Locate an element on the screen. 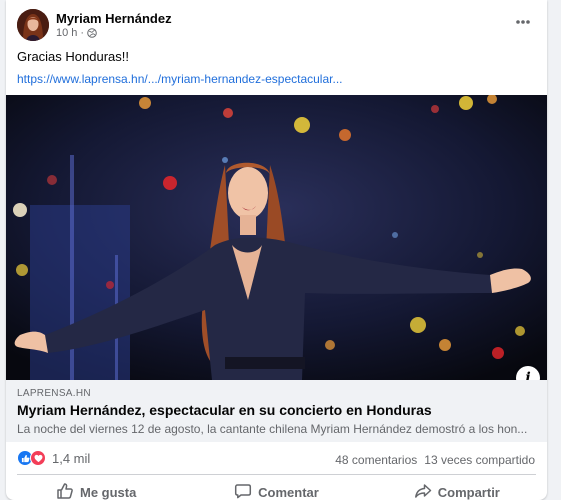 The width and height of the screenshot is (561, 500). avatar is located at coordinates (33, 25).